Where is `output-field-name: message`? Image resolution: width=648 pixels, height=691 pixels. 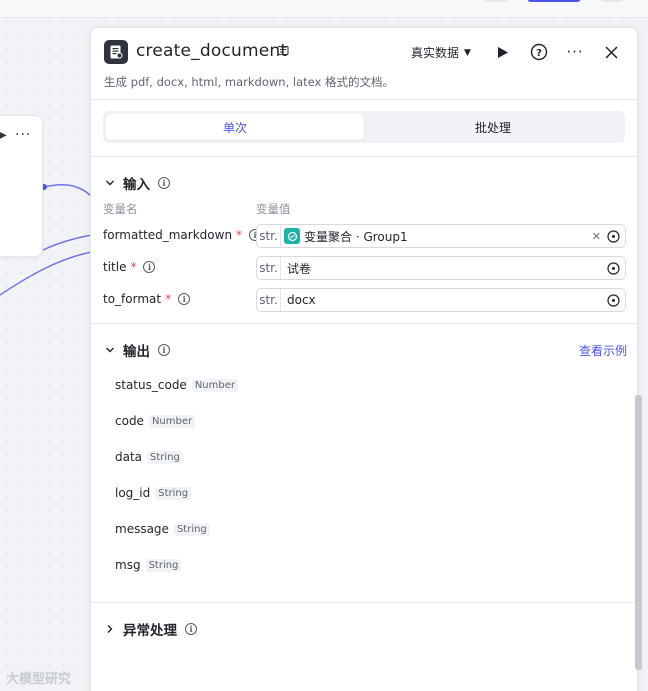 output-field-name: message is located at coordinates (142, 529).